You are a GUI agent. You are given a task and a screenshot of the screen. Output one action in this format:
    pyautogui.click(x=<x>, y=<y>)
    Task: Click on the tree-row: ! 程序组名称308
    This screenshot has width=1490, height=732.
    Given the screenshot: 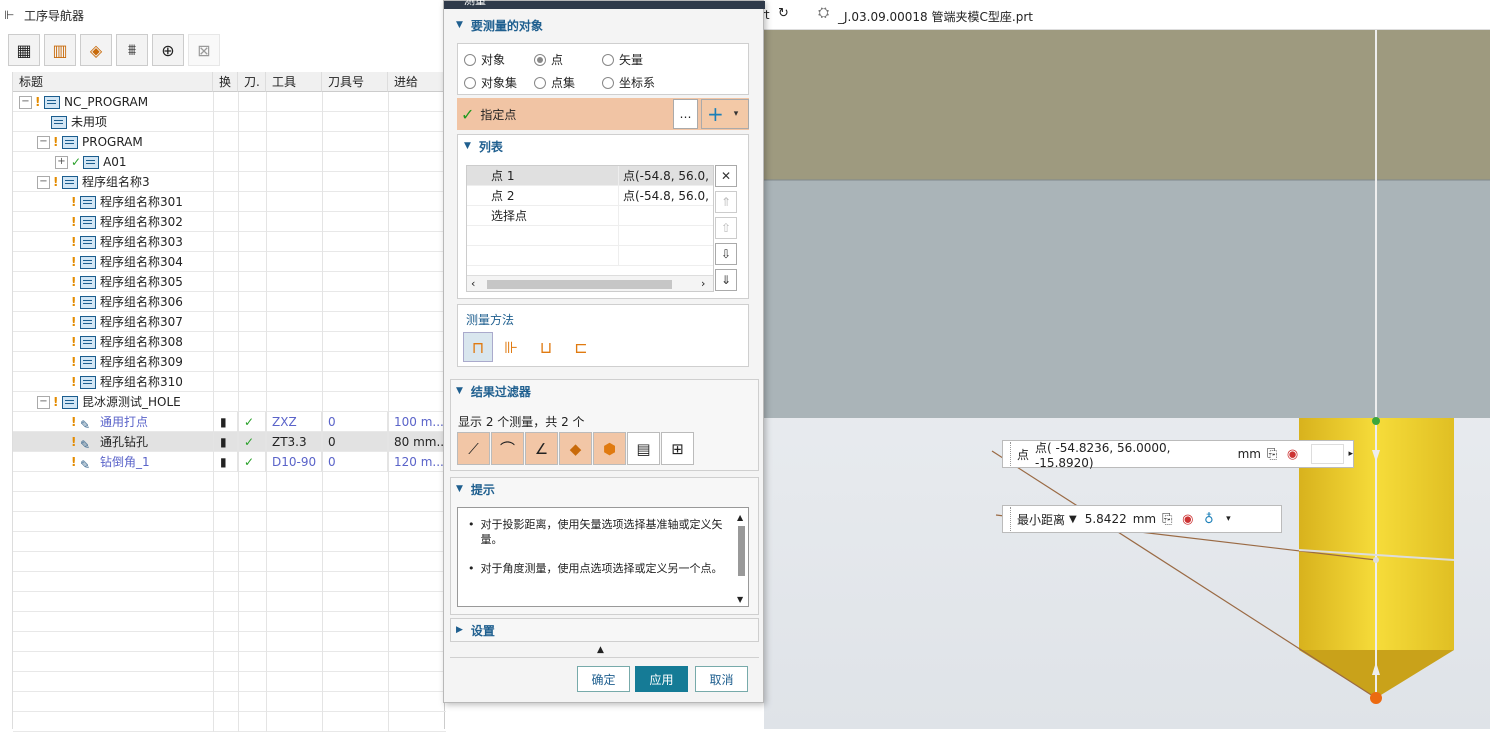 What is the action you would take?
    pyautogui.click(x=229, y=342)
    